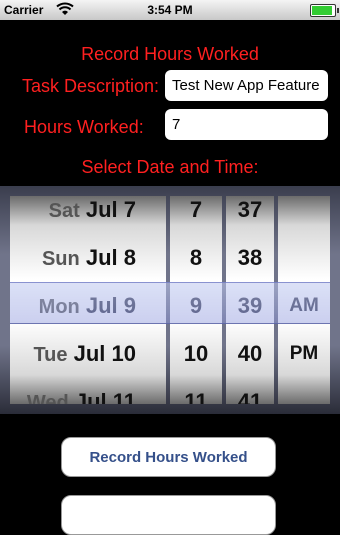 This screenshot has height=535, width=340. Describe the element at coordinates (246, 124) in the screenshot. I see `hours-worked-field: 7` at that location.